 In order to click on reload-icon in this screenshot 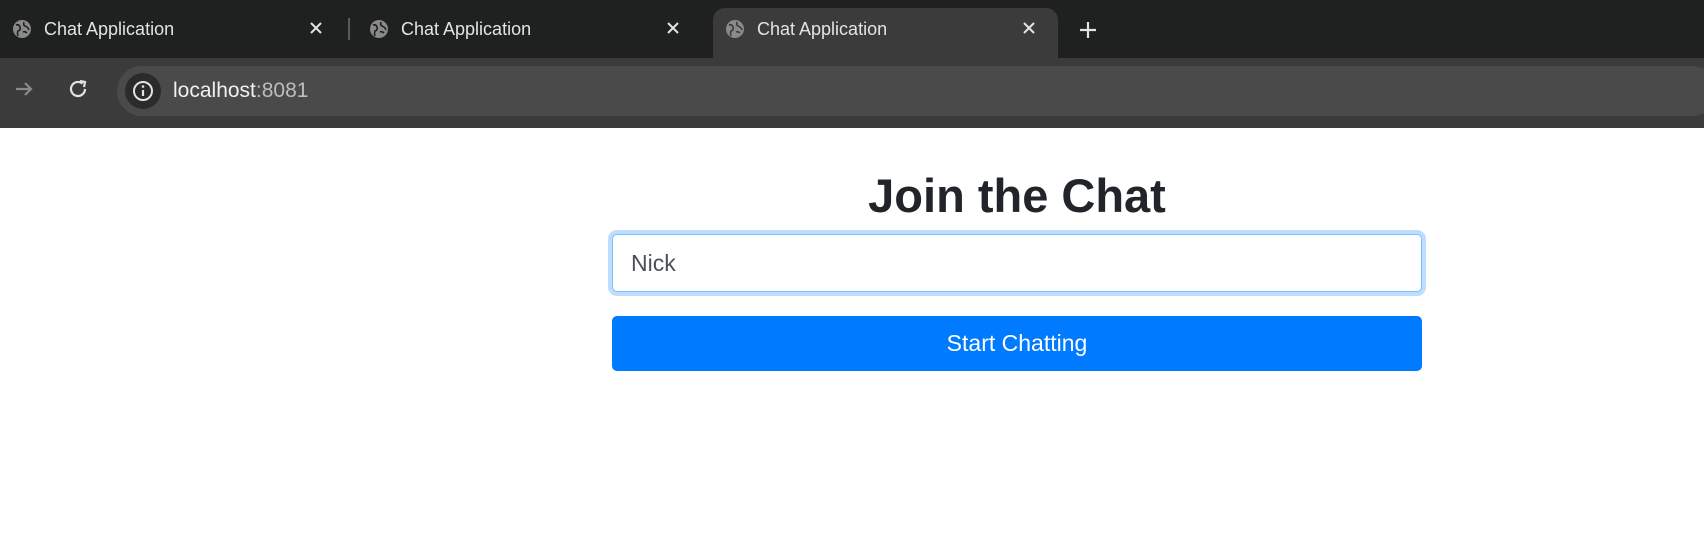, I will do `click(78, 88)`.